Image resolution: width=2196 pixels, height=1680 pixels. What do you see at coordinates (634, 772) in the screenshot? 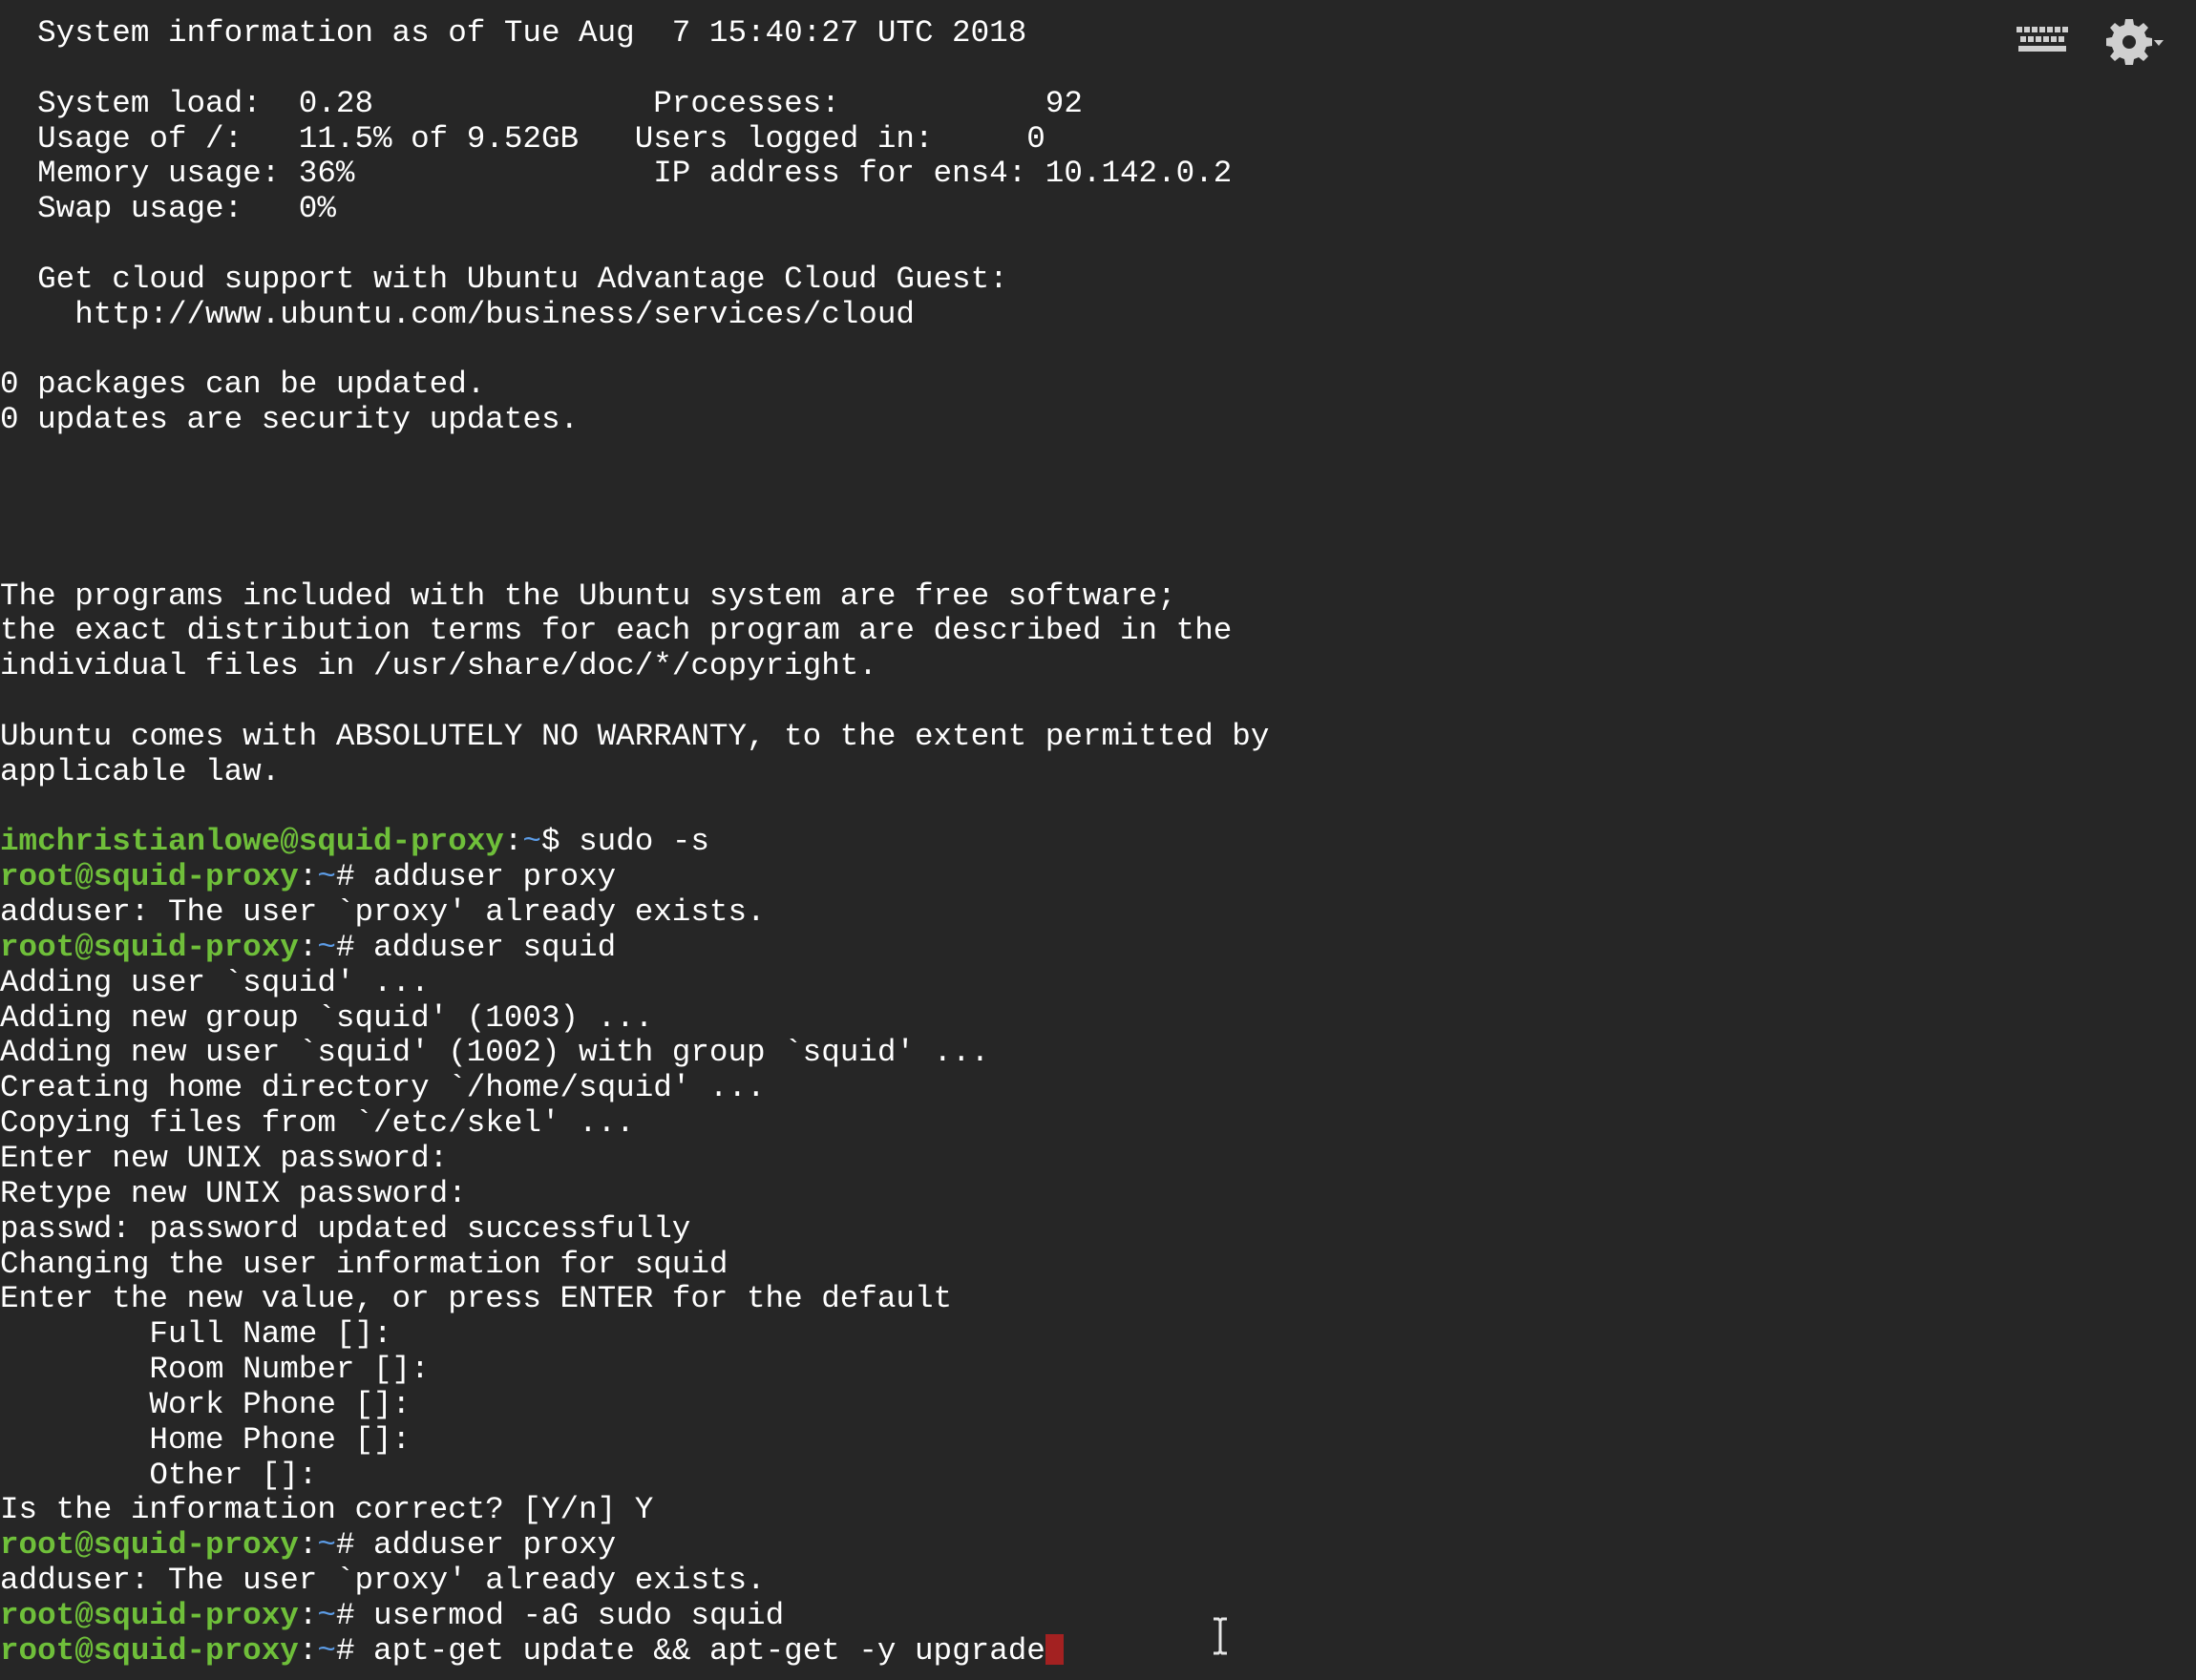
I see `terminal-line: applicable law.` at bounding box center [634, 772].